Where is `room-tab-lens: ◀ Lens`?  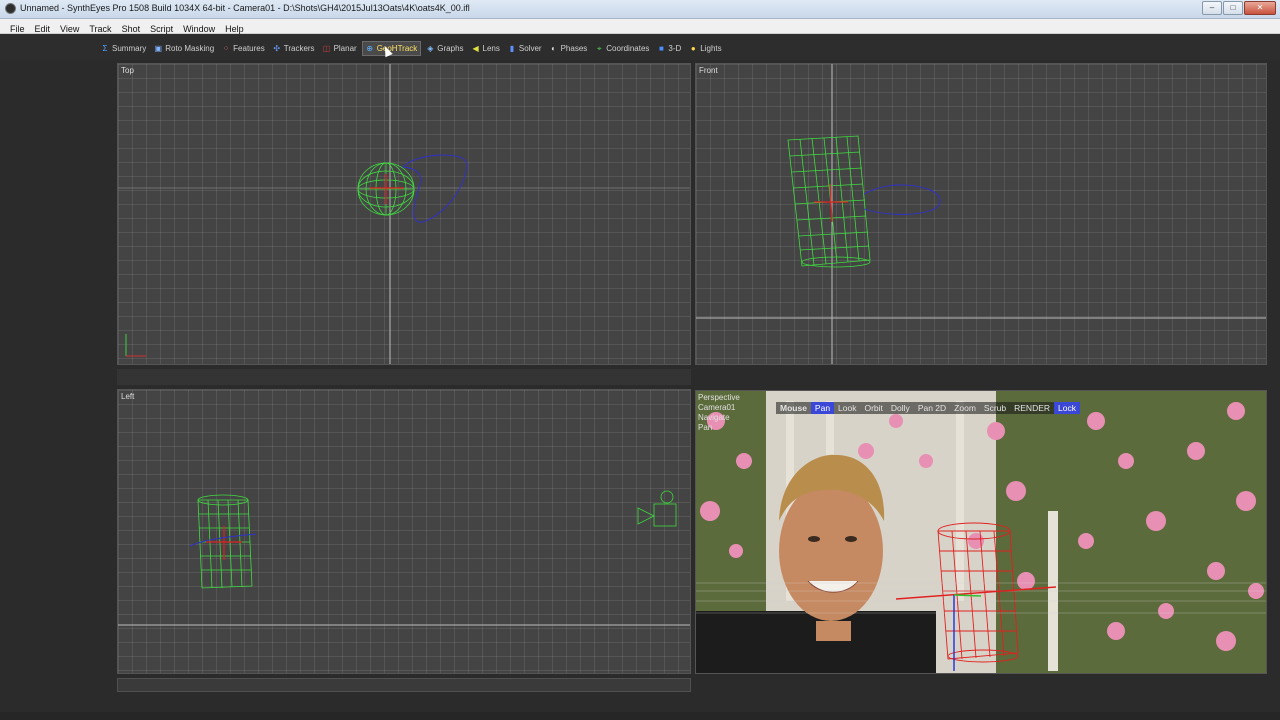 room-tab-lens: ◀ Lens is located at coordinates (486, 48).